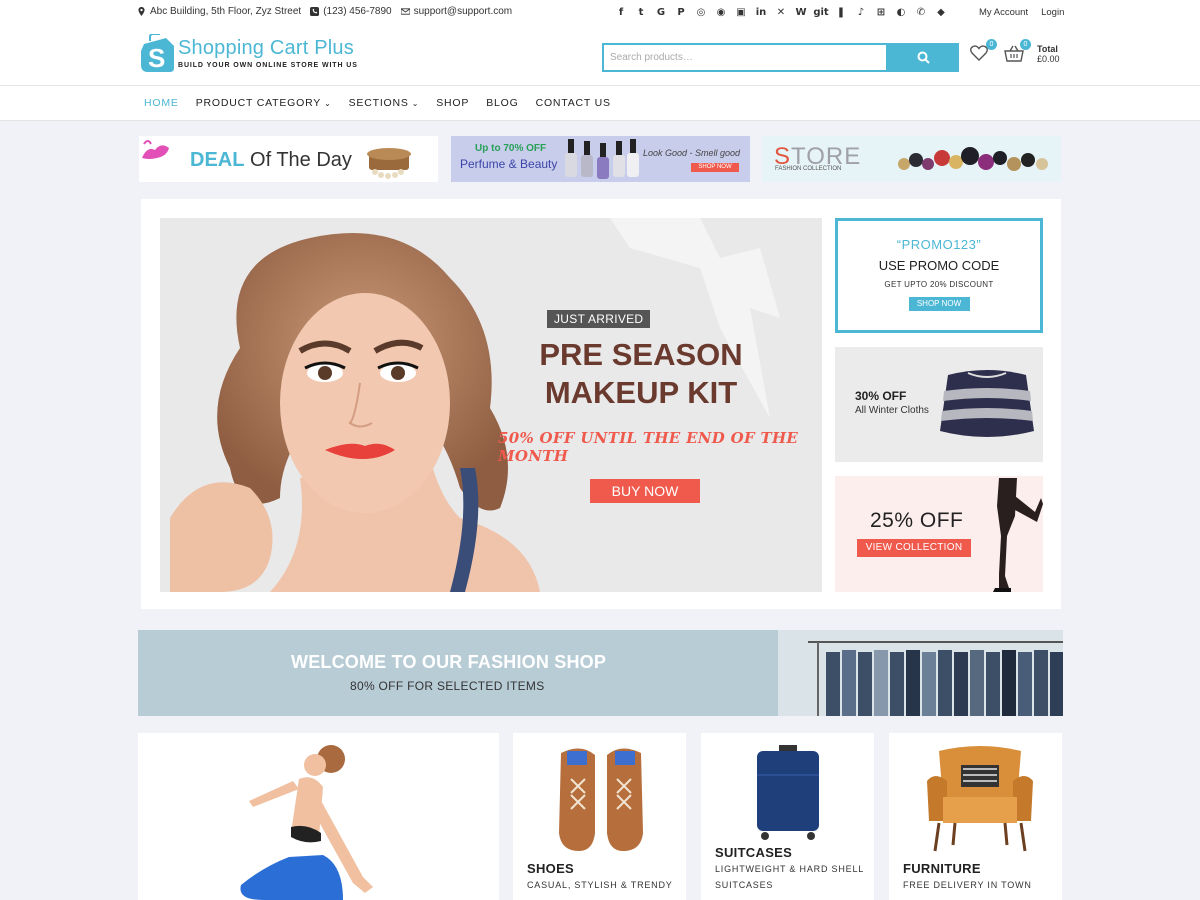 The width and height of the screenshot is (1200, 900). What do you see at coordinates (155, 149) in the screenshot?
I see `lips-illustration` at bounding box center [155, 149].